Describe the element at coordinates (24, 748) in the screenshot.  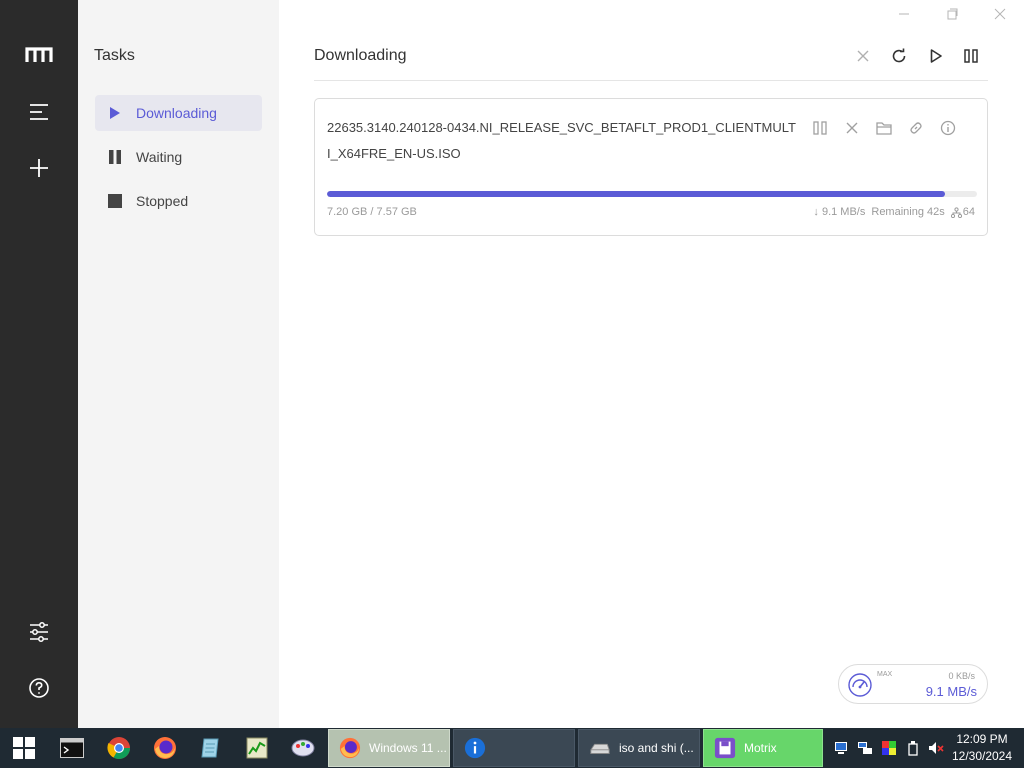
I see `start-button-icon` at that location.